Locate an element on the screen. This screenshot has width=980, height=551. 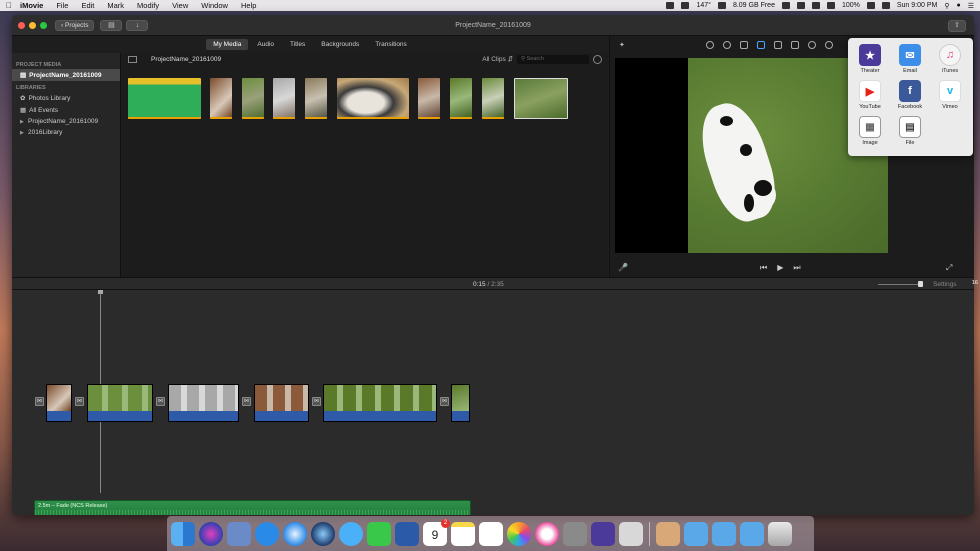
tab-backgrounds: Backgrounds is located at coordinates (340, 44).